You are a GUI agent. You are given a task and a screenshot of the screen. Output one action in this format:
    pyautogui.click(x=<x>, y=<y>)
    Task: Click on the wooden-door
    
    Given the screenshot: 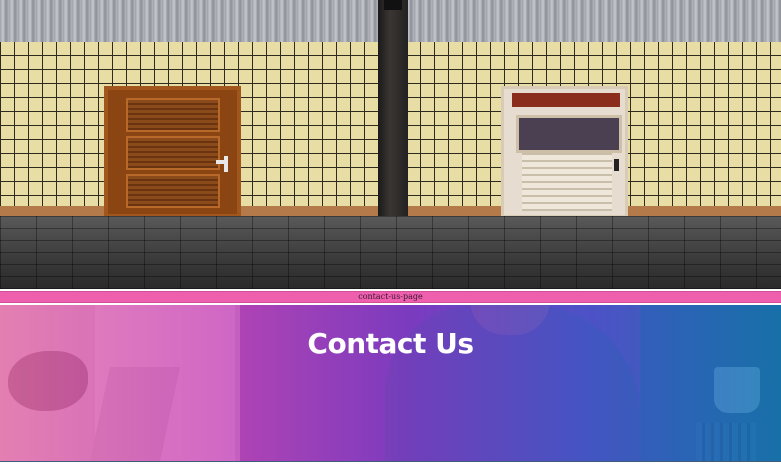 What is the action you would take?
    pyautogui.click(x=172, y=152)
    